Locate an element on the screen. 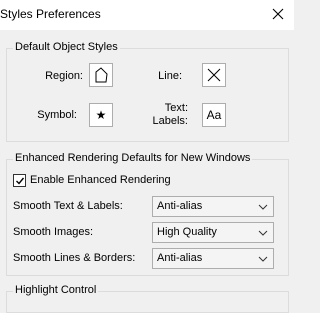 The height and width of the screenshot is (313, 320). highlight-control-group: Highlight Control is located at coordinates (147, 298).